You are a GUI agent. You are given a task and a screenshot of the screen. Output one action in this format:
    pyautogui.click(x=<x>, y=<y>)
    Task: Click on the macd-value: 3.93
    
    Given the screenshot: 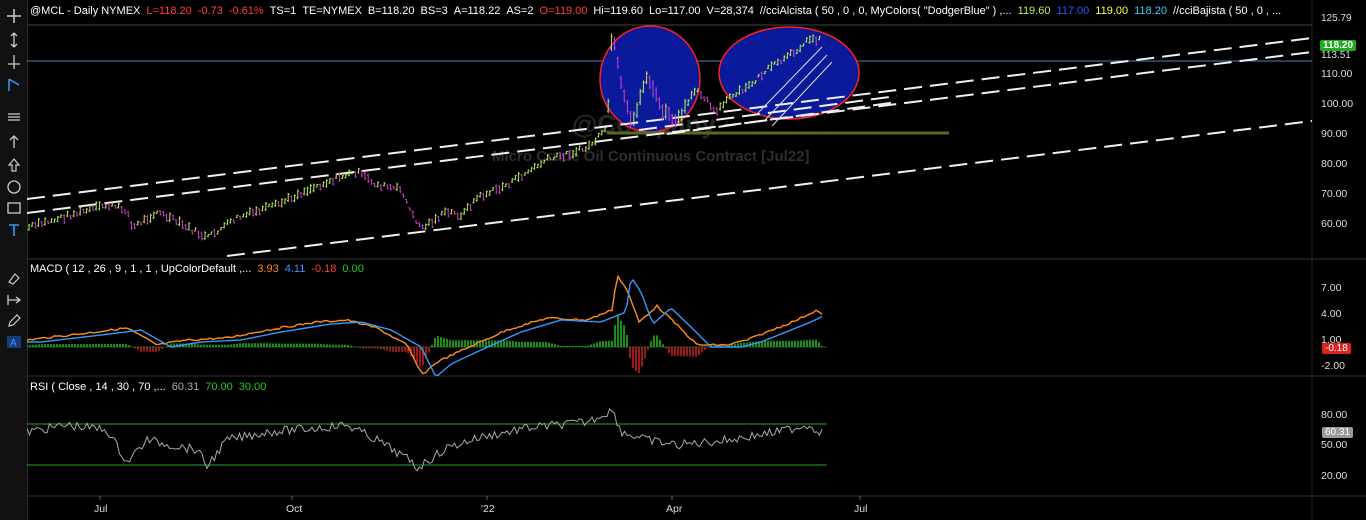 What is the action you would take?
    pyautogui.click(x=268, y=269)
    